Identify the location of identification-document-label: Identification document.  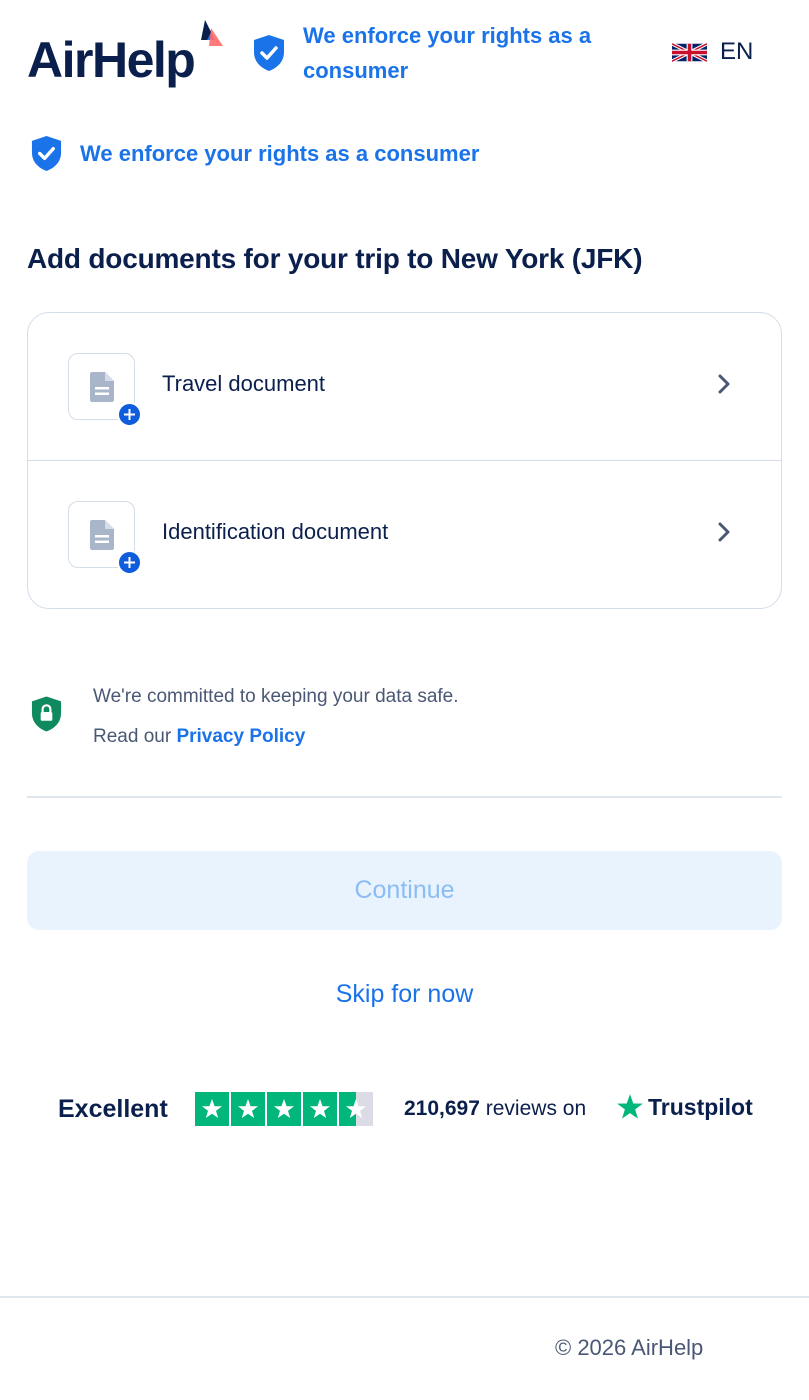
(275, 531).